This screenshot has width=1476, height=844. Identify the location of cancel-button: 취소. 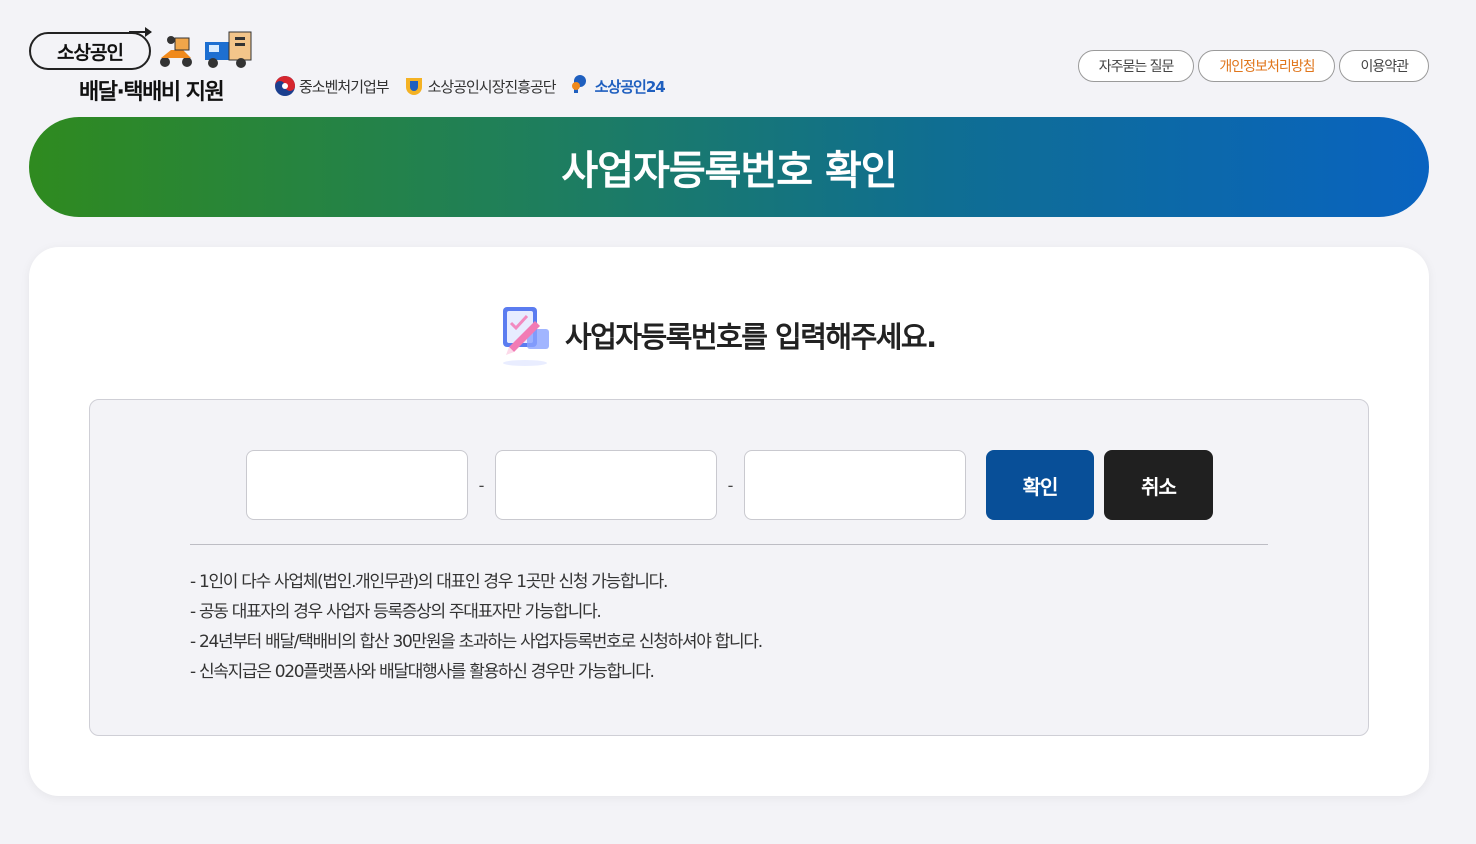
(1158, 485).